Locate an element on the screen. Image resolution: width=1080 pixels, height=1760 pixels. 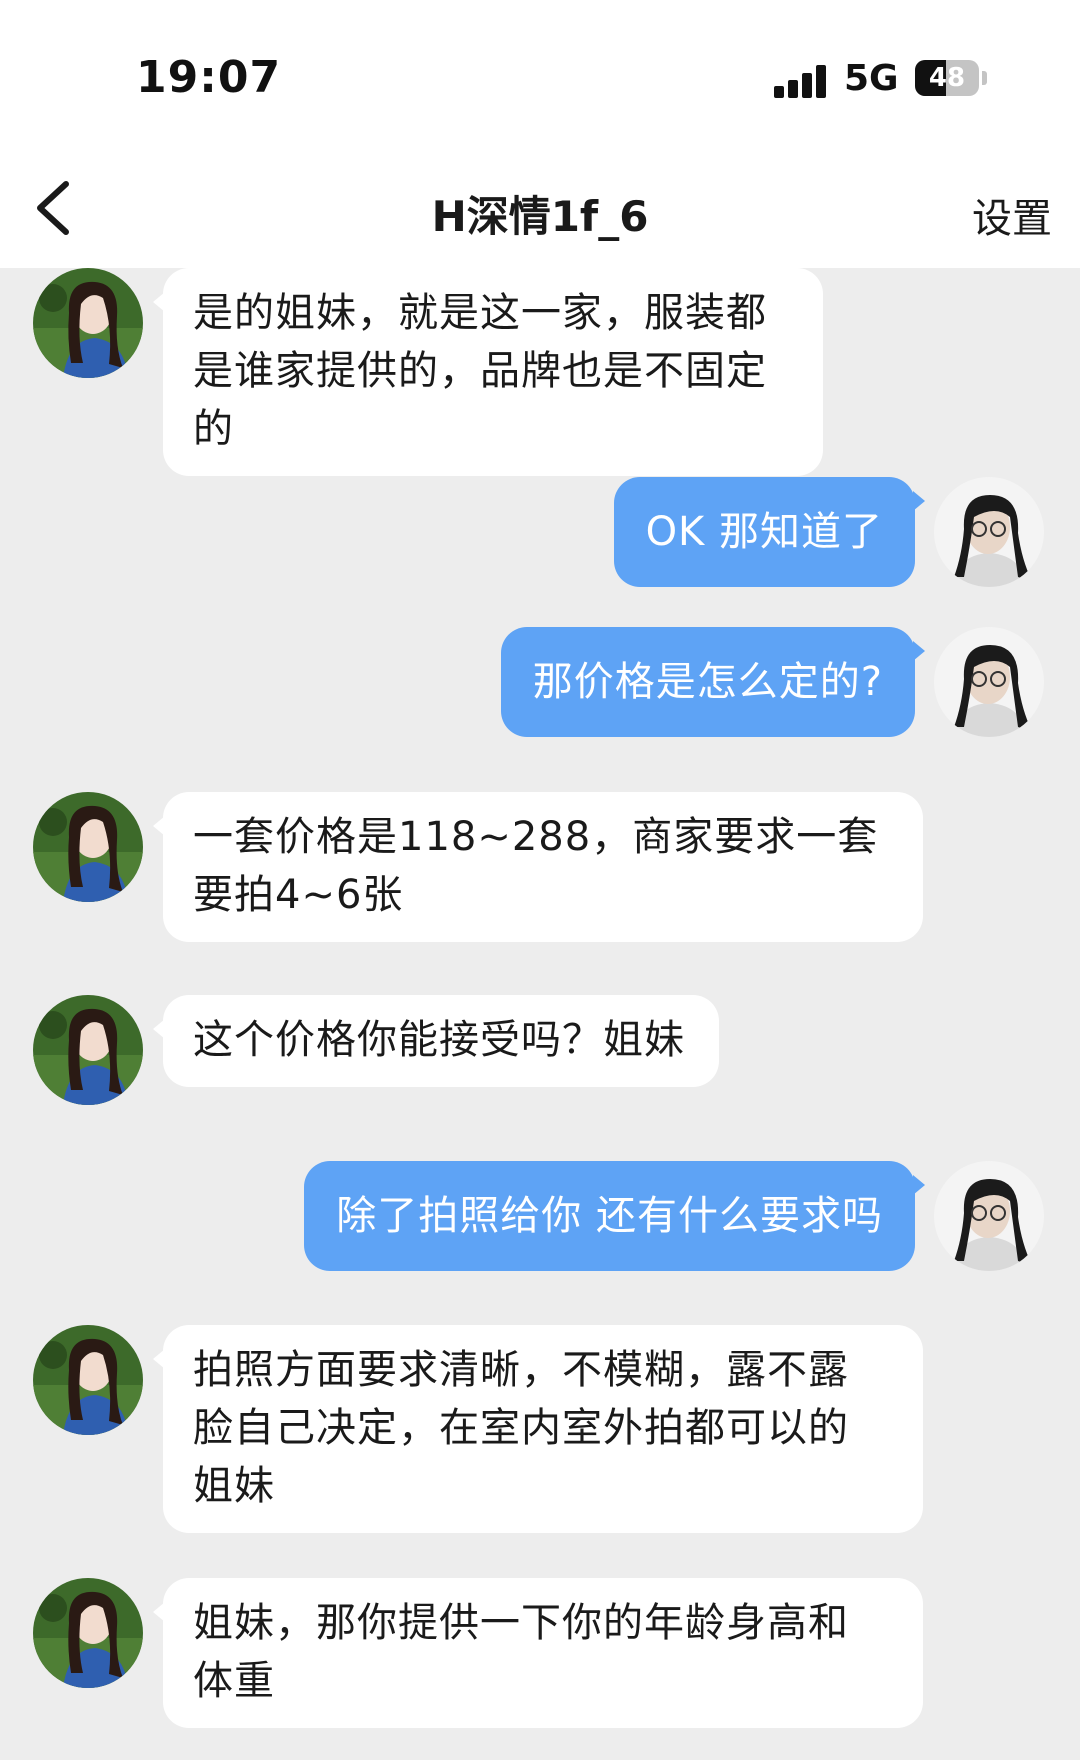
battery-icon: 48 is located at coordinates (947, 78).